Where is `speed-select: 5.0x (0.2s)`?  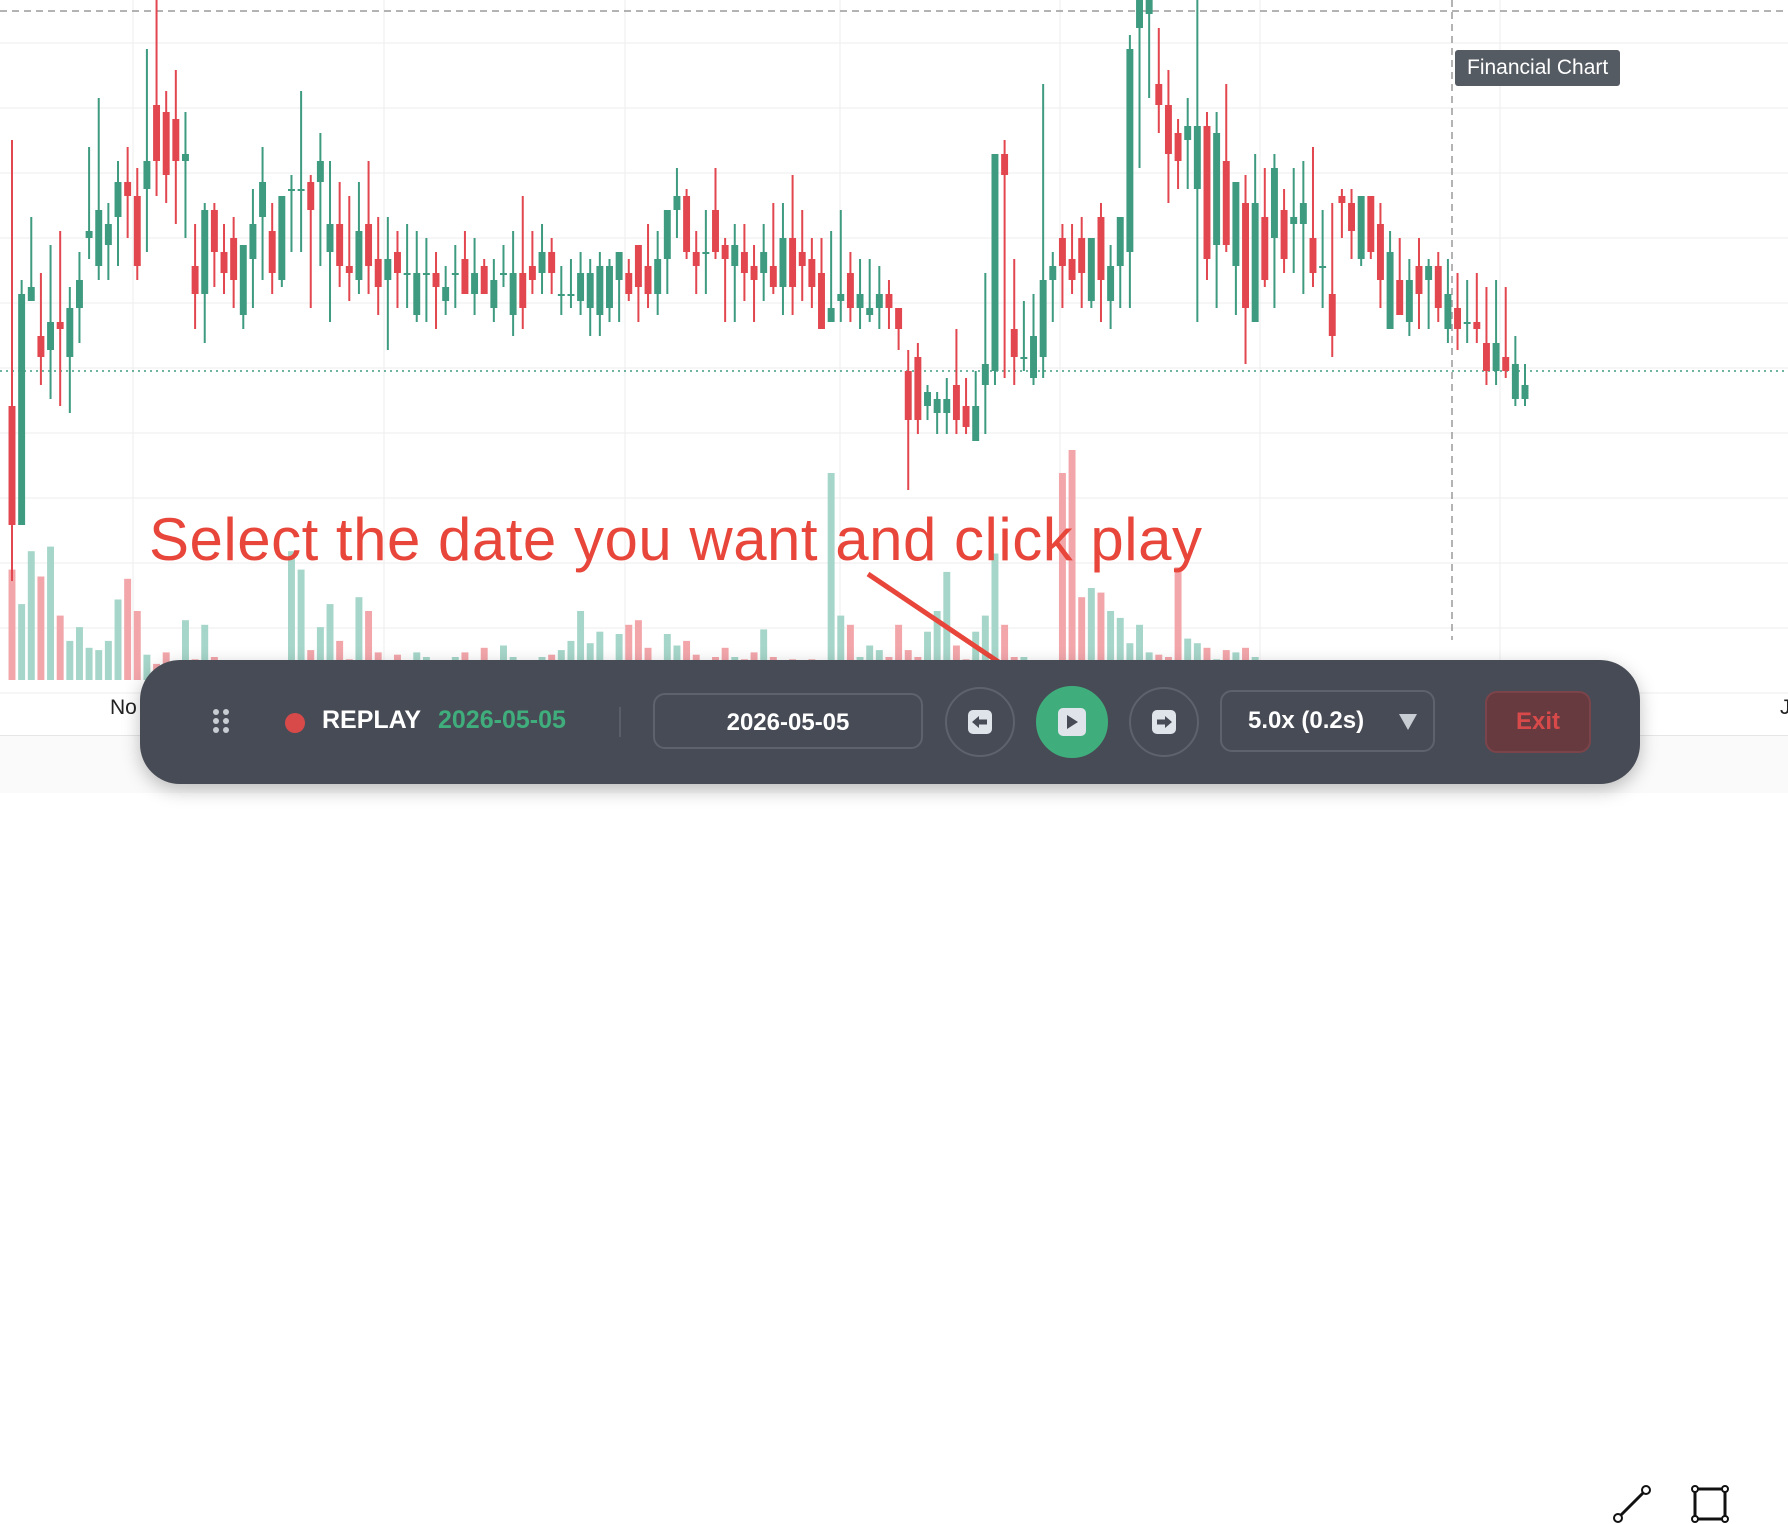 speed-select: 5.0x (0.2s) is located at coordinates (1327, 721).